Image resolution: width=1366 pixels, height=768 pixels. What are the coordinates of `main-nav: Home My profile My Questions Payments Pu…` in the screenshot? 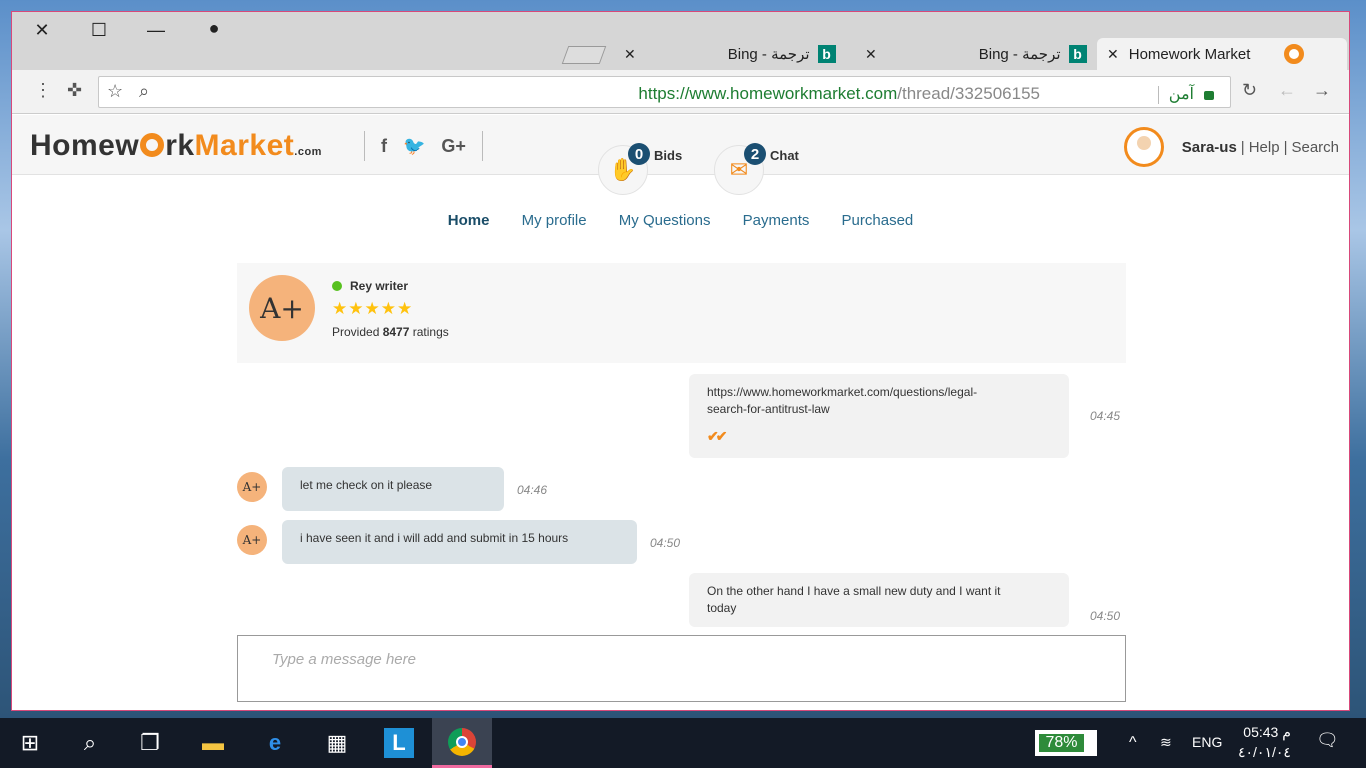 It's located at (680, 220).